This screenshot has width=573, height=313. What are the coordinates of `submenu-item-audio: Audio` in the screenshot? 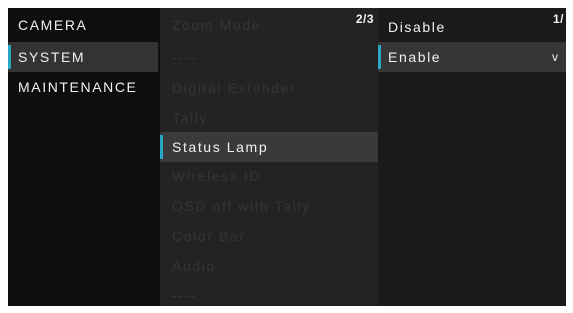 It's located at (269, 266).